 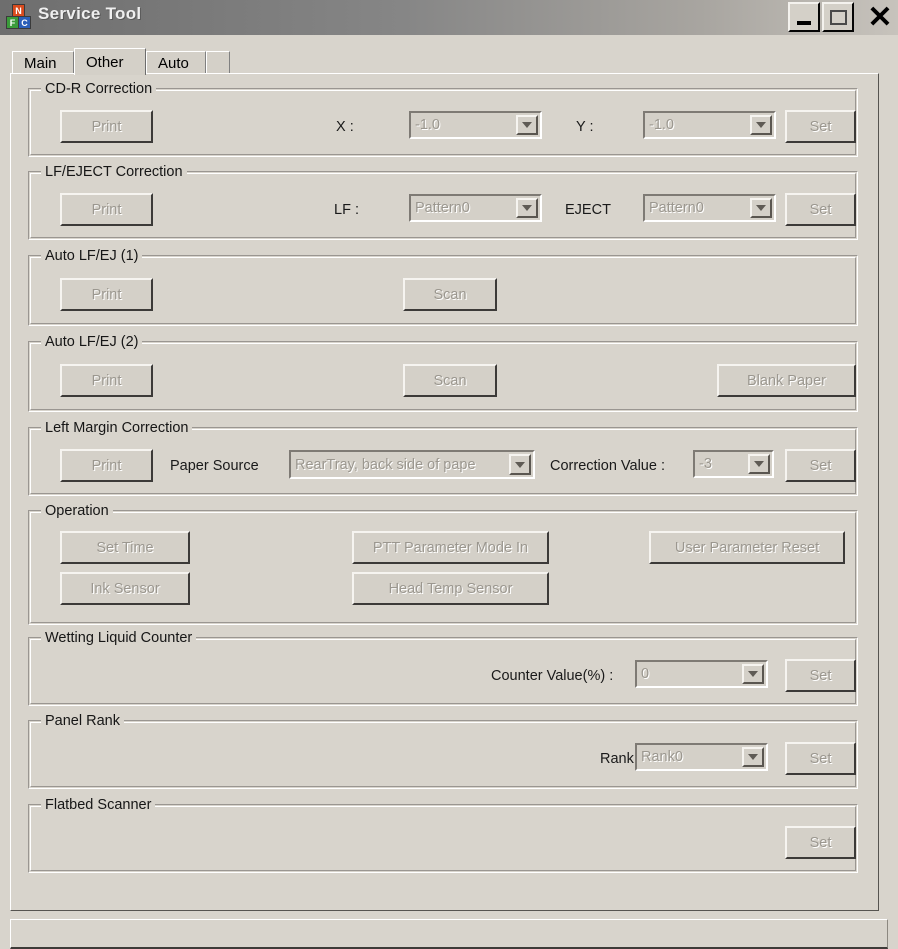 I want to click on user-parameter-reset-label: User Parameter Reset, so click(x=747, y=547).